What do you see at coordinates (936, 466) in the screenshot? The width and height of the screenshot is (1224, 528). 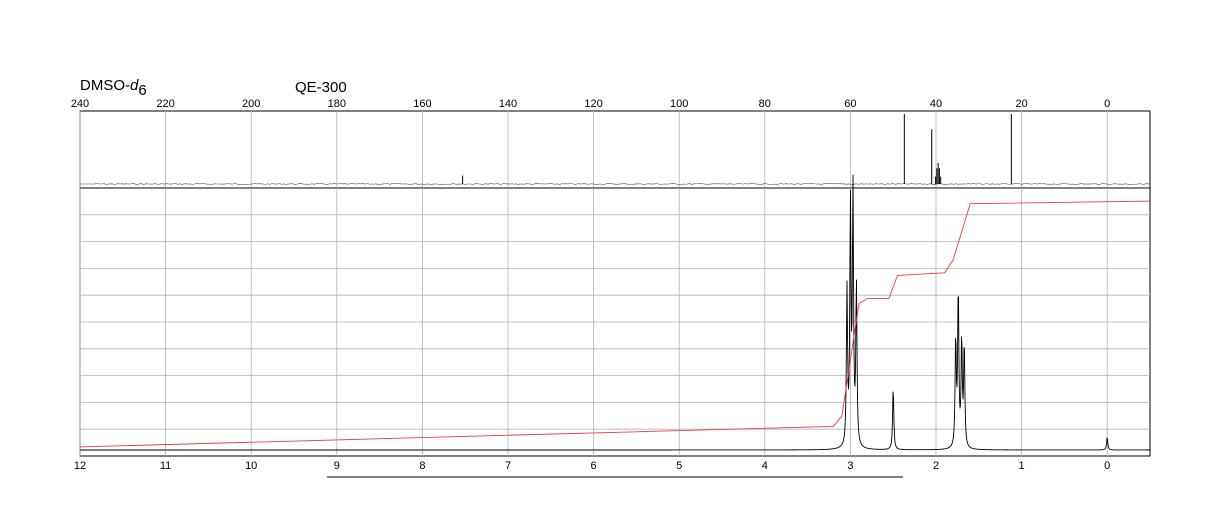 I see `h1-tick-label: 2` at bounding box center [936, 466].